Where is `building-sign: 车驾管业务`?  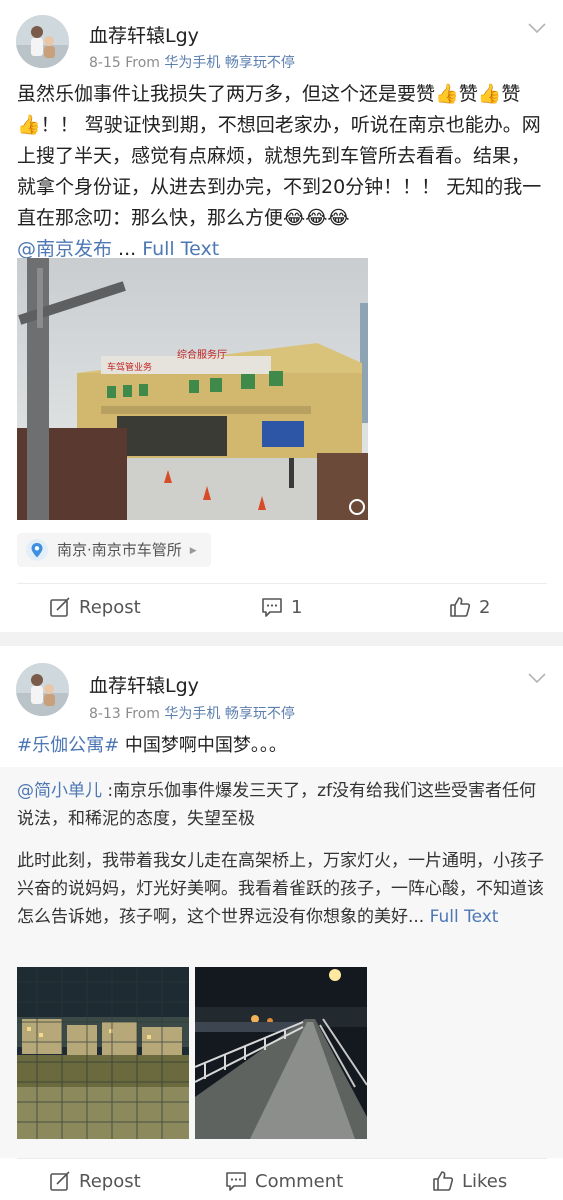
building-sign: 车驾管业务 is located at coordinates (129, 367).